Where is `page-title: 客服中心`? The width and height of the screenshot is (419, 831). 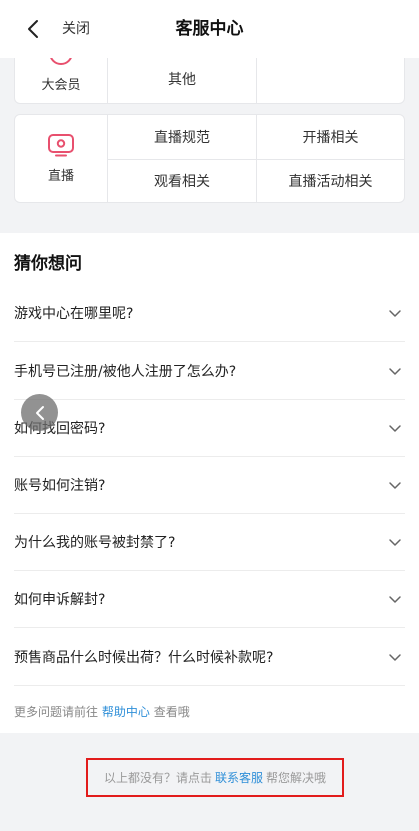
page-title: 客服中心 is located at coordinates (209, 29).